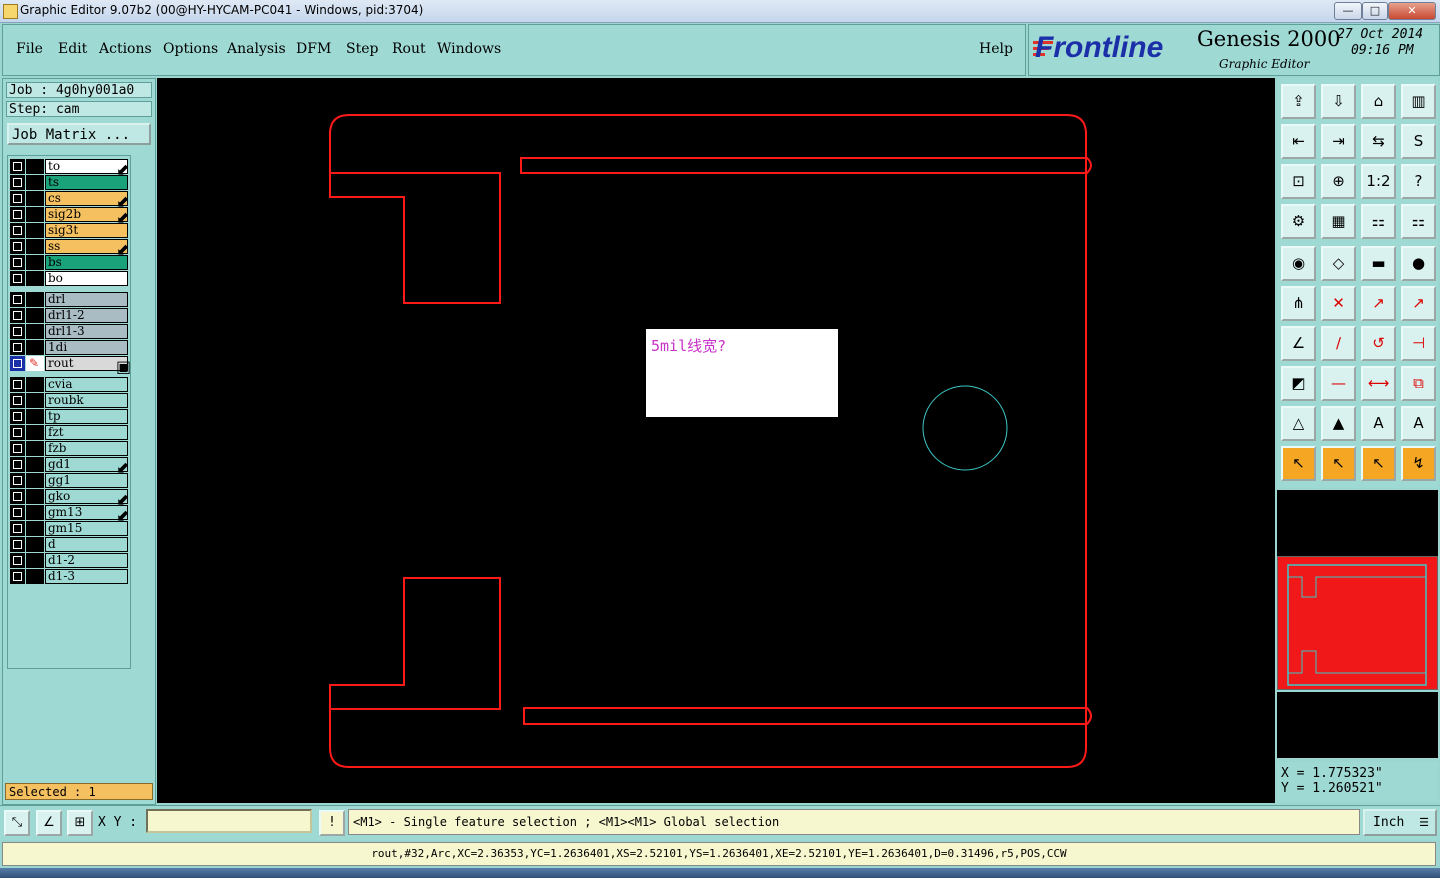  I want to click on tool-button-3-icon: ⌂, so click(1378, 101).